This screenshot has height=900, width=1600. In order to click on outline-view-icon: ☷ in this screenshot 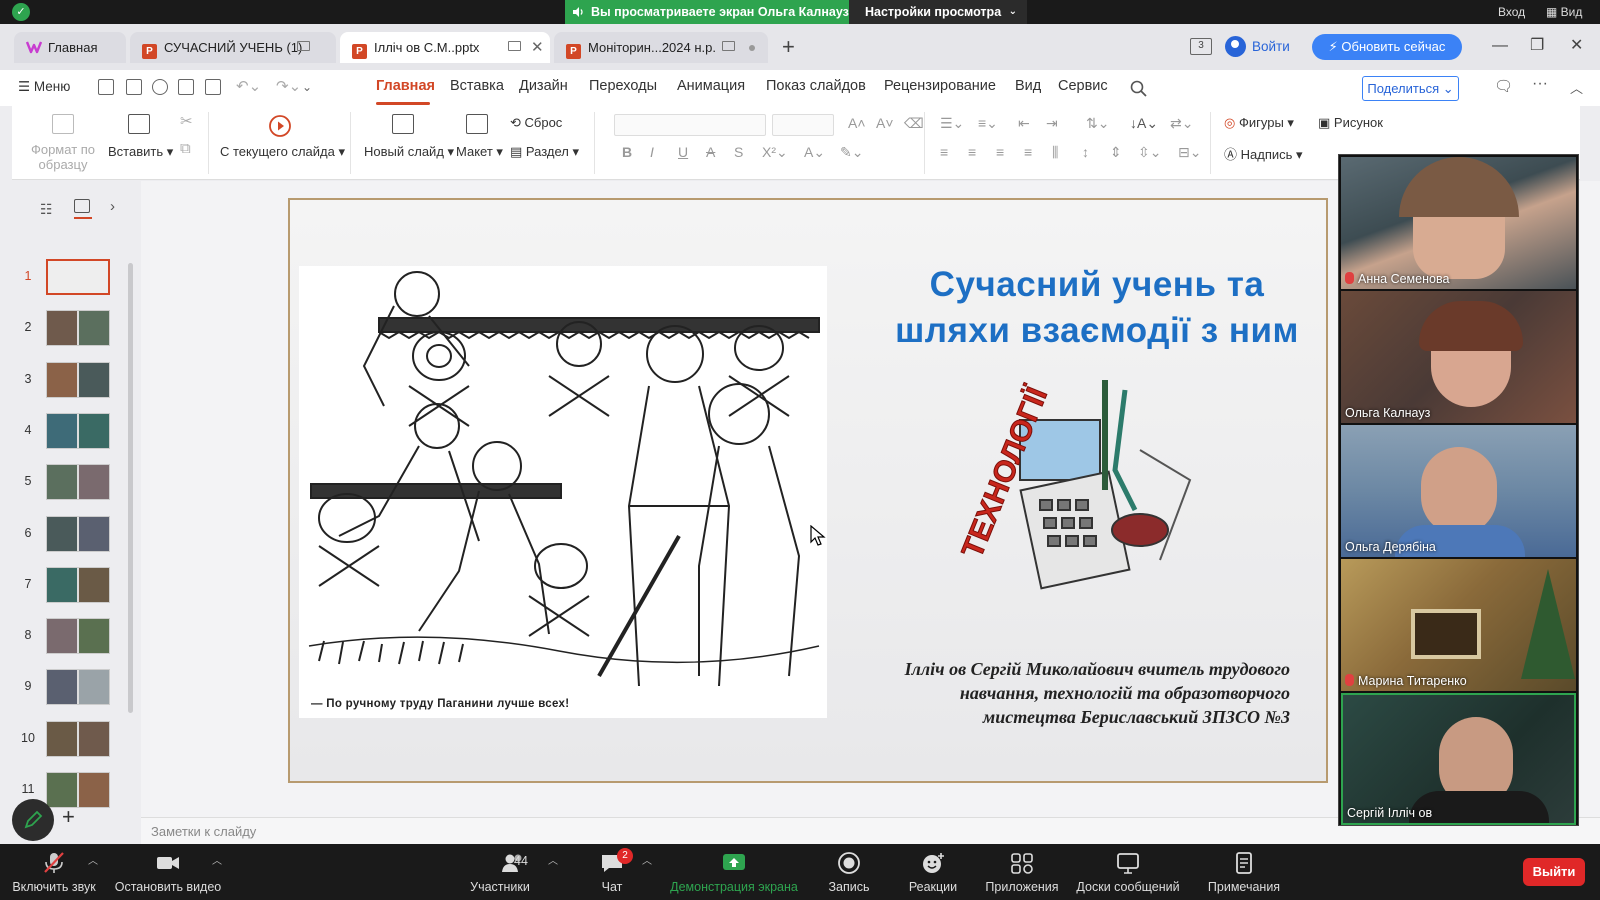, I will do `click(46, 209)`.